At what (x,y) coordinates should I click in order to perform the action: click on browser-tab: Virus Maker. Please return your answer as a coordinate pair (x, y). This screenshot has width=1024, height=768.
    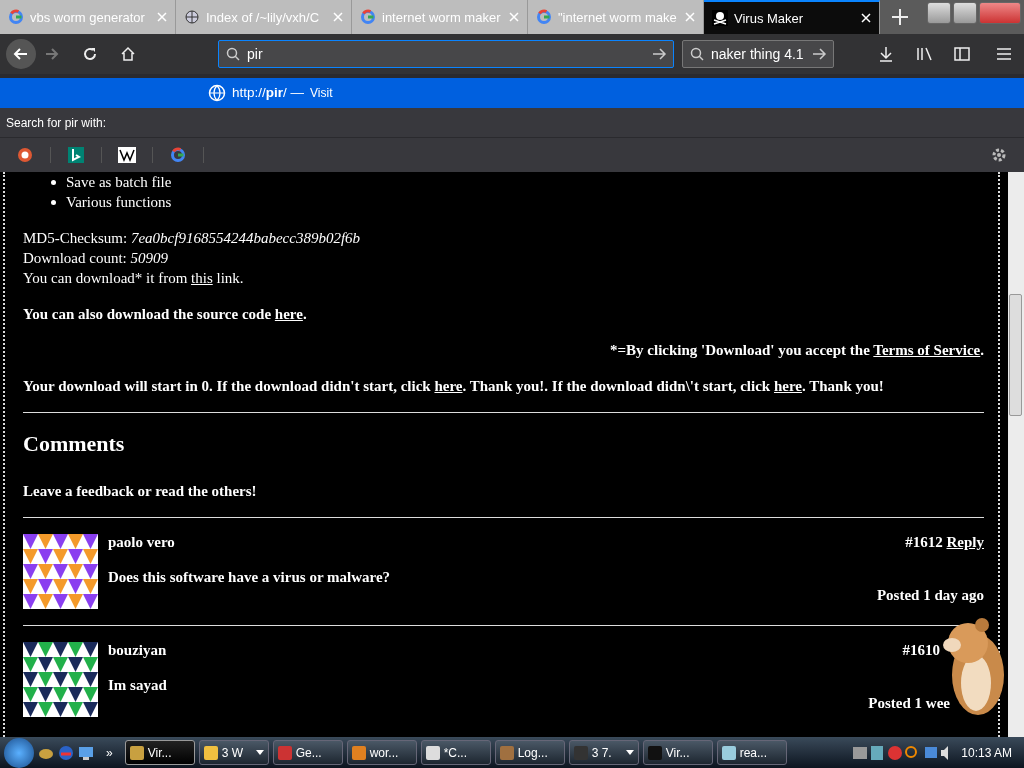
    Looking at the image, I should click on (792, 17).